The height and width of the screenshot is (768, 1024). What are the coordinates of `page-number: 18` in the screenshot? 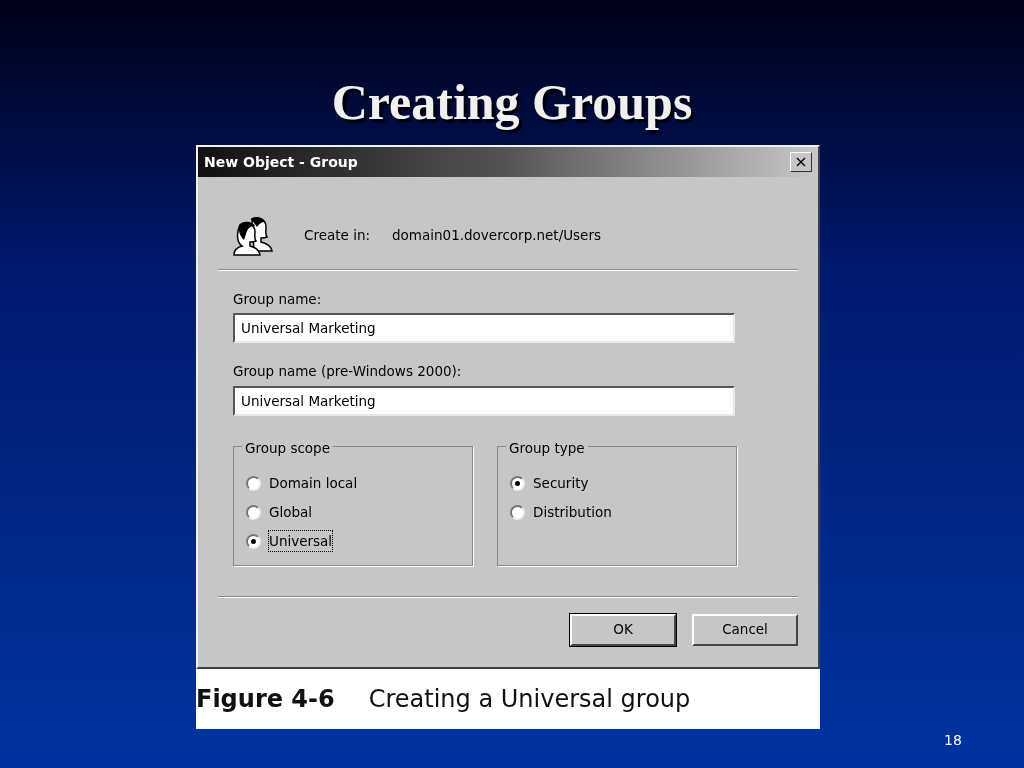 It's located at (953, 740).